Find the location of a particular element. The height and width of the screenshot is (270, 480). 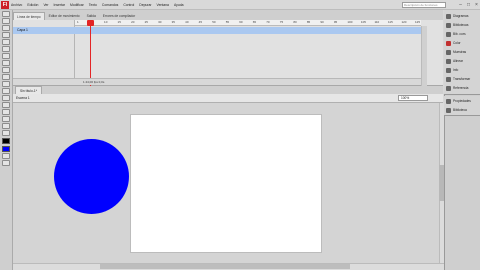

panel-label: Bibliotecas is located at coordinates (461, 25).